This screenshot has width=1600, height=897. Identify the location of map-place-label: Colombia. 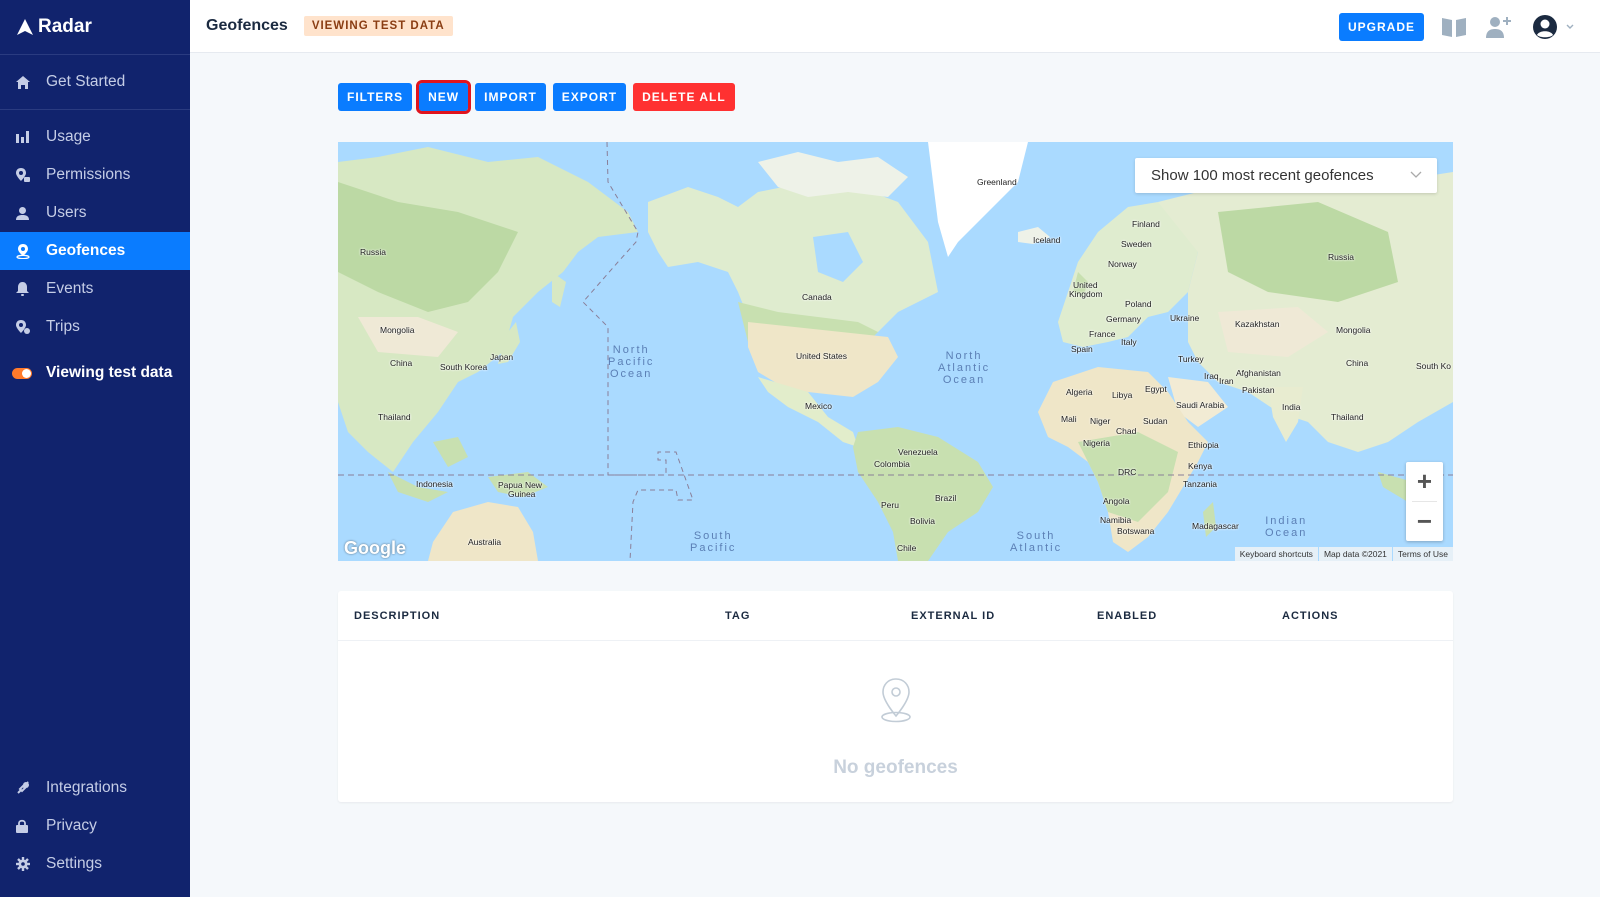
(892, 464).